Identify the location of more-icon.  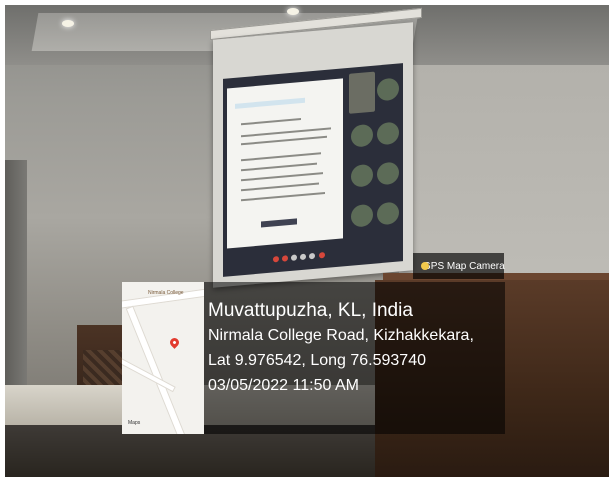
(312, 256).